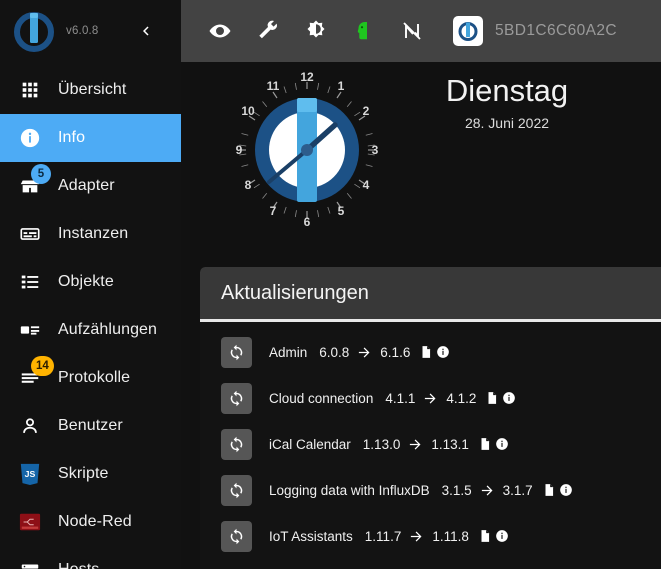 This screenshot has height=569, width=661. I want to click on sidebar-item-skripte: JS Skripte, so click(90, 474).